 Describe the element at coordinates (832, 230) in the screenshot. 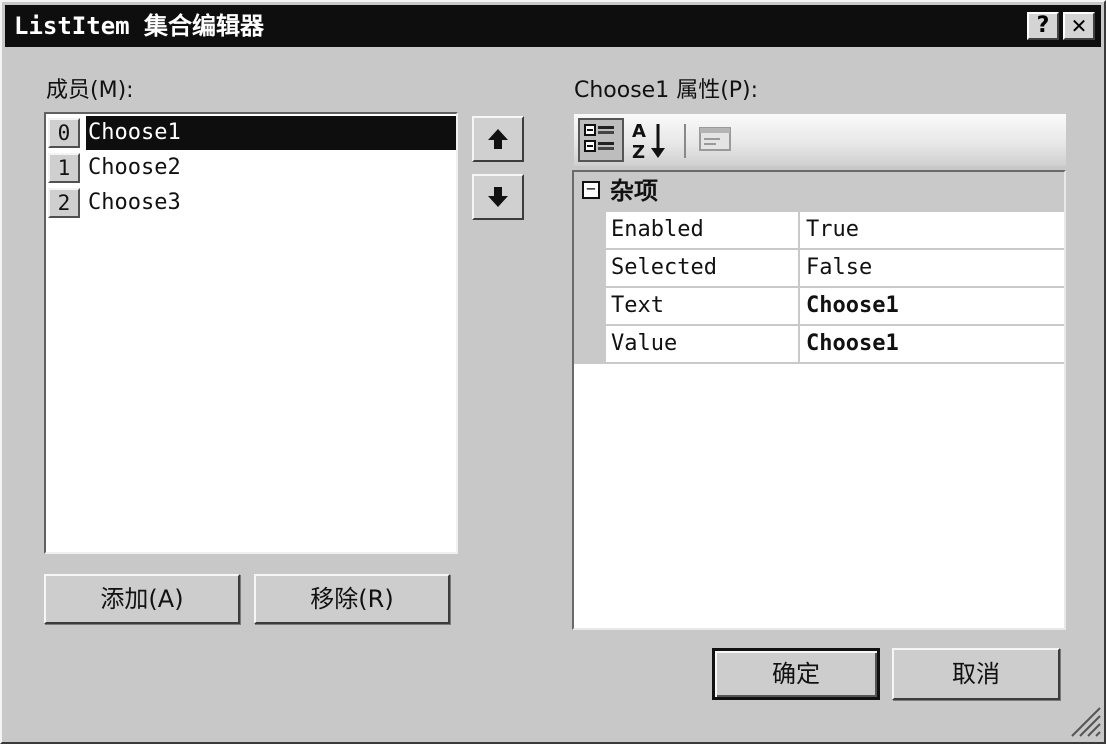

I see `property-value: True` at that location.